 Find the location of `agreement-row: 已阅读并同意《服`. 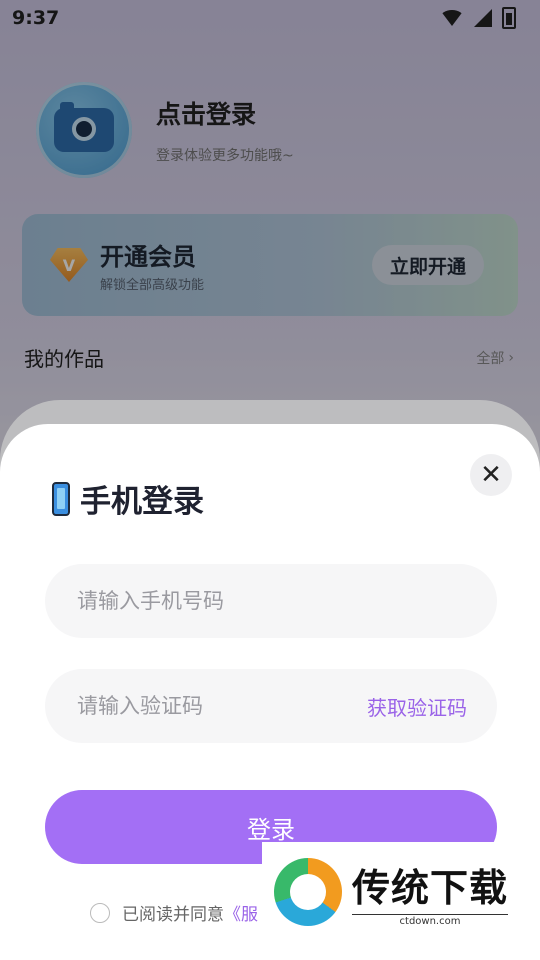

agreement-row: 已阅读并同意《服 is located at coordinates (174, 912).